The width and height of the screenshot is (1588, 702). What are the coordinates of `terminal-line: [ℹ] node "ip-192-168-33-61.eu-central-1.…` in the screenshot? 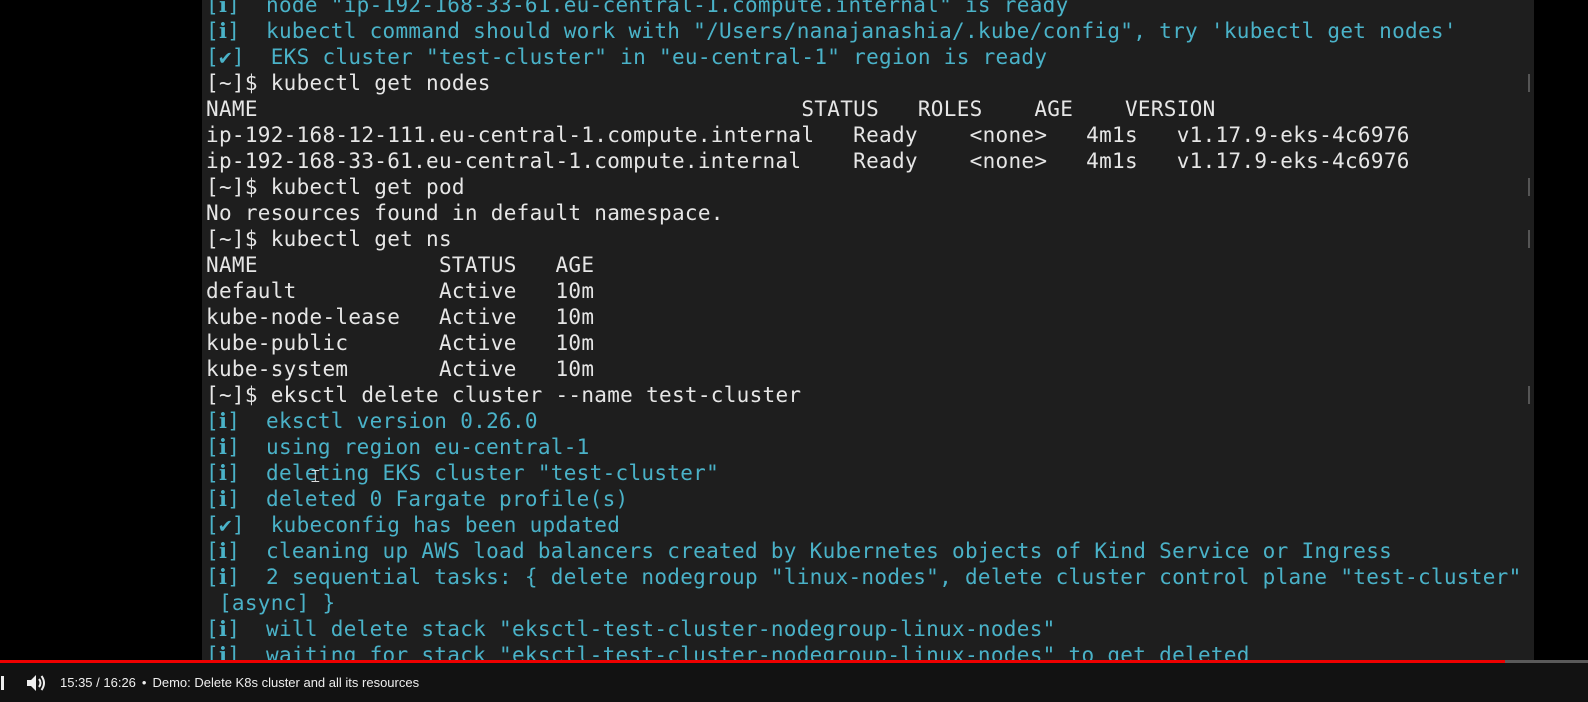 It's located at (637, 8).